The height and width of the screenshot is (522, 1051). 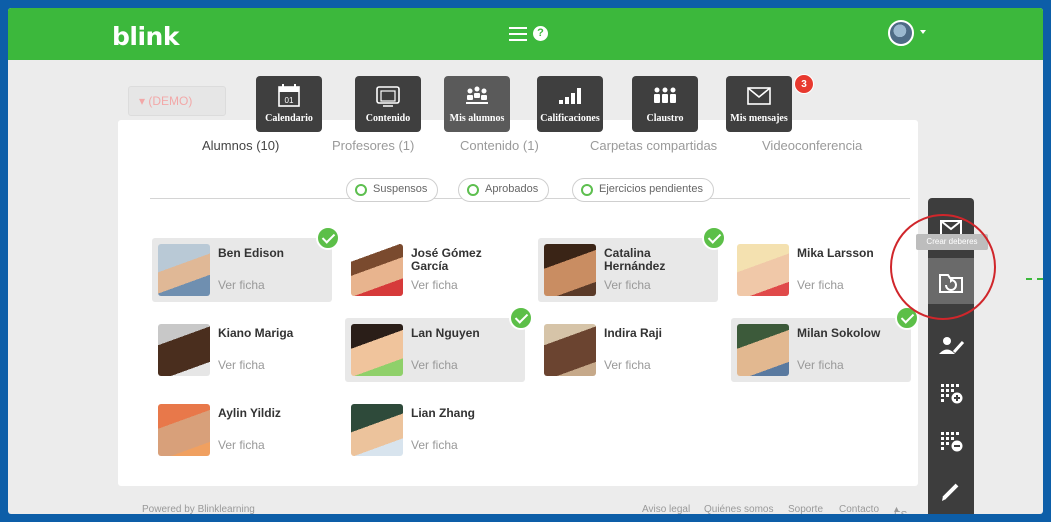 What do you see at coordinates (952, 345) in the screenshot?
I see `user-edit-icon` at bounding box center [952, 345].